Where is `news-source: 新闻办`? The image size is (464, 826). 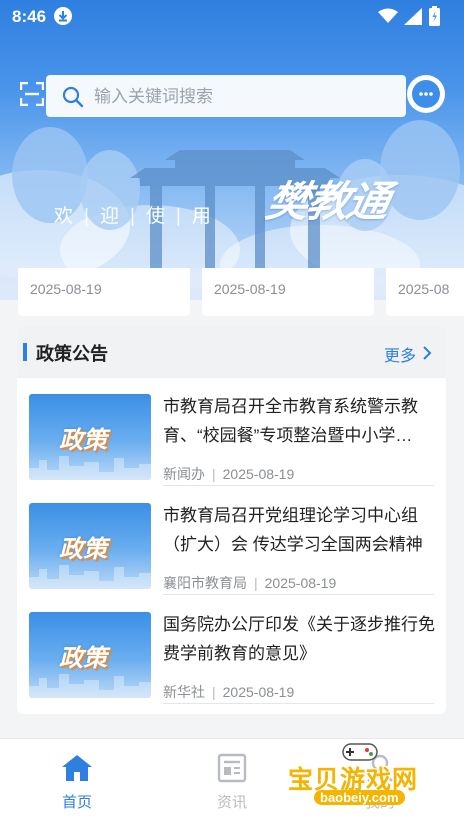 news-source: 新闻办 is located at coordinates (184, 474).